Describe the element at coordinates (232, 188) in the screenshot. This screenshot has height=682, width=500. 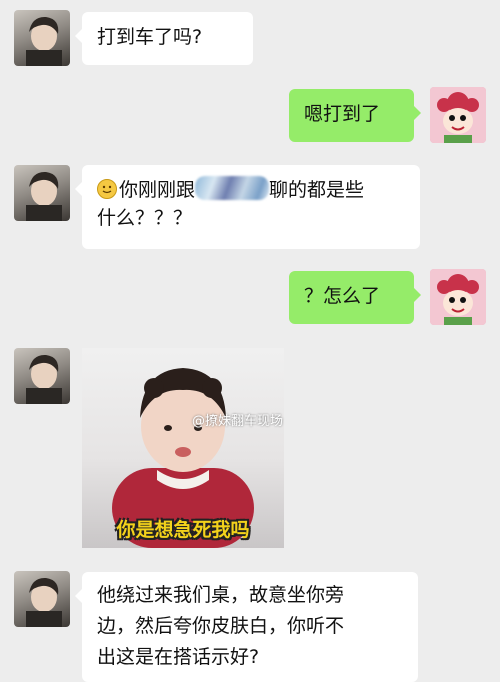
I see `censored-name-mosaic` at that location.